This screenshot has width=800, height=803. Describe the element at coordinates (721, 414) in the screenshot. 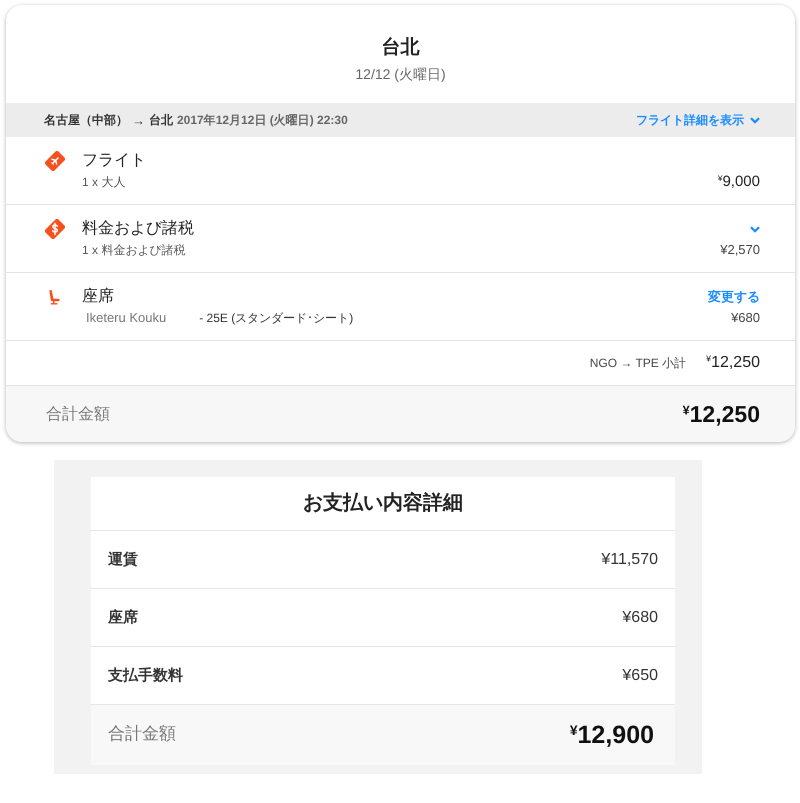

I see `total-amount: $^{¥}$12,250` at that location.